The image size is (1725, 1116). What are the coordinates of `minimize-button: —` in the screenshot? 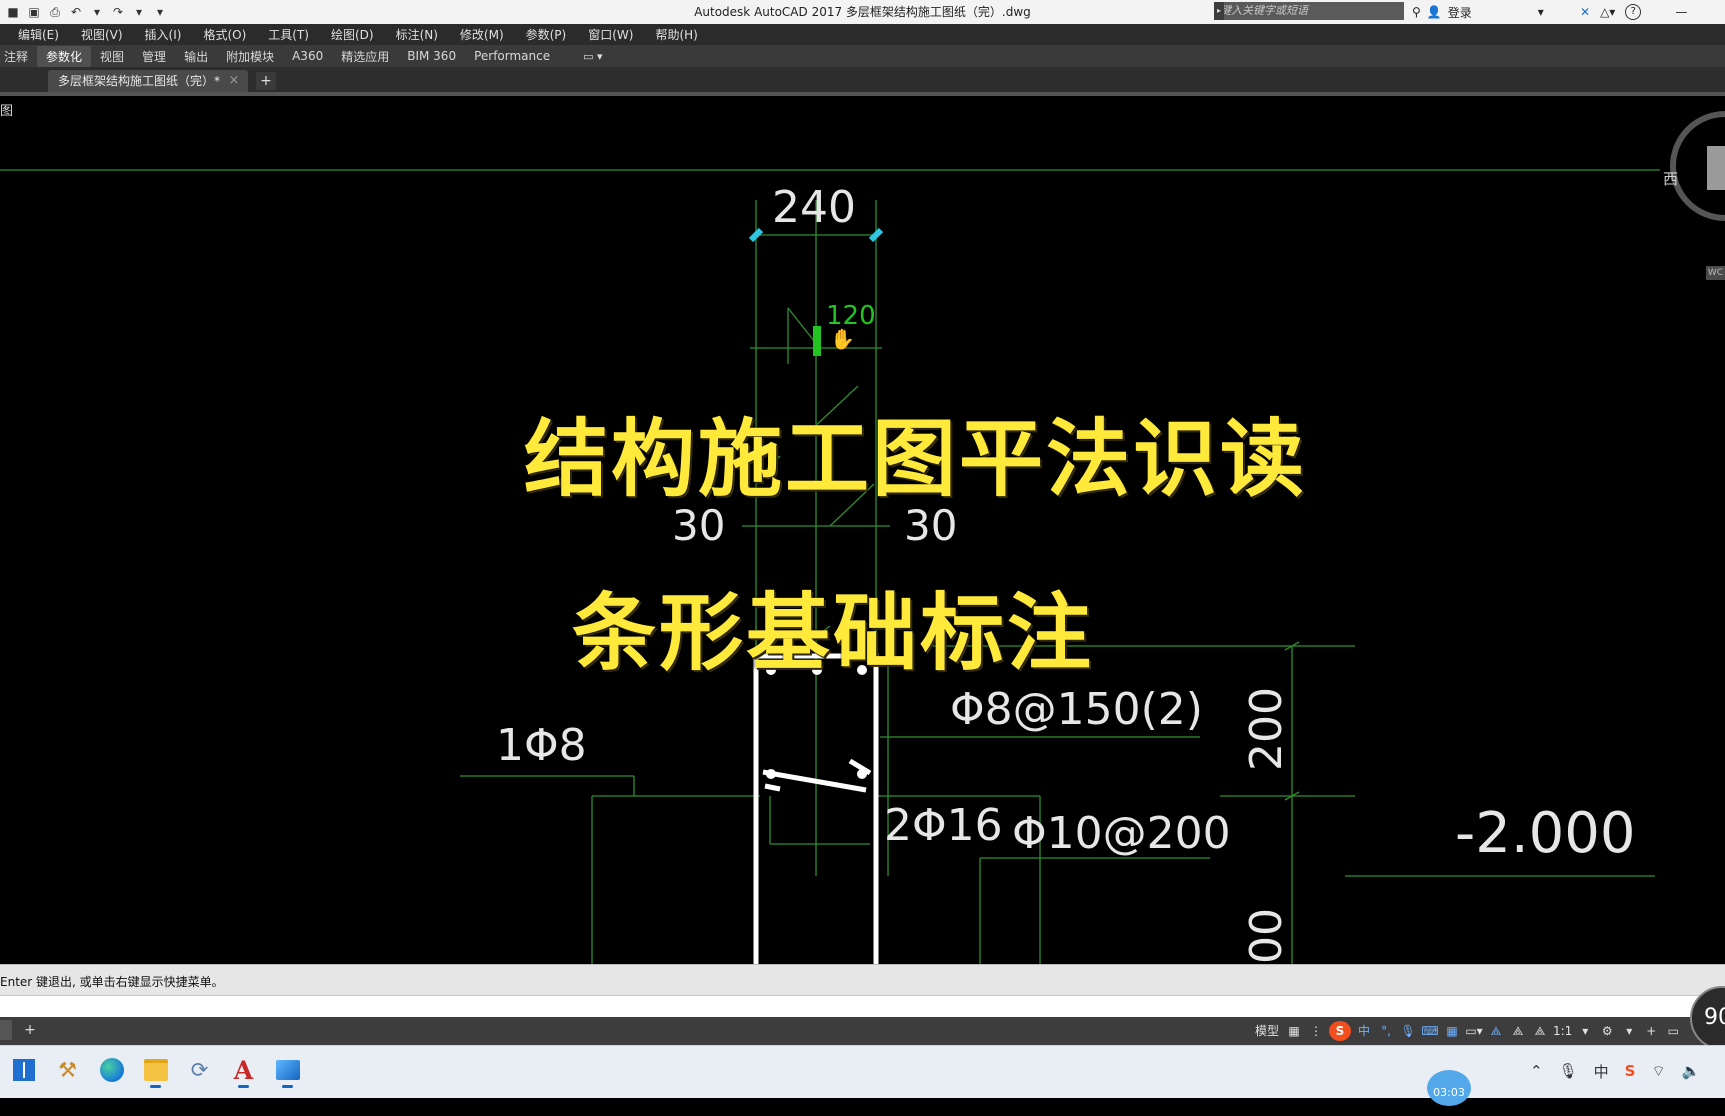 It's located at (1681, 12).